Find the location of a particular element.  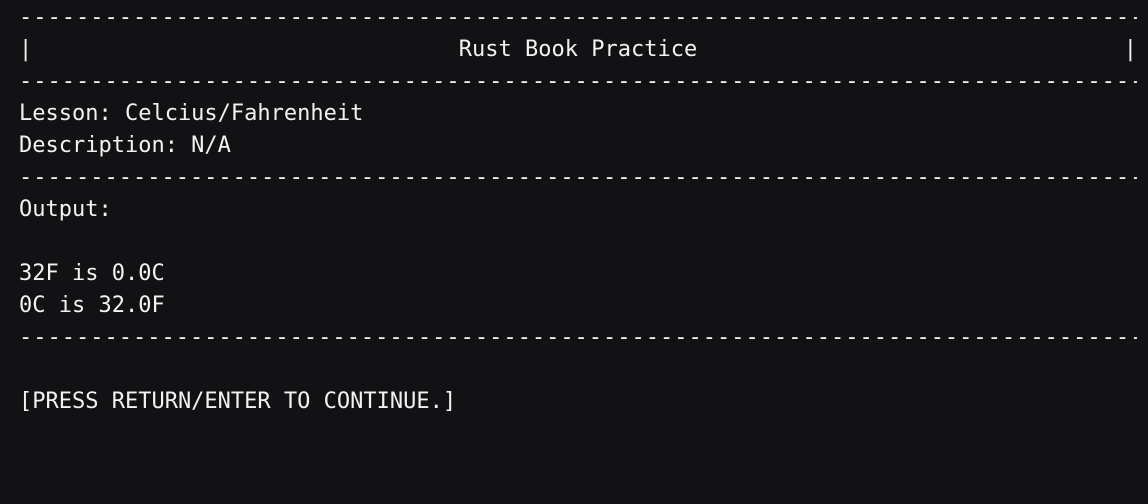

output-divider is located at coordinates (578, 338).